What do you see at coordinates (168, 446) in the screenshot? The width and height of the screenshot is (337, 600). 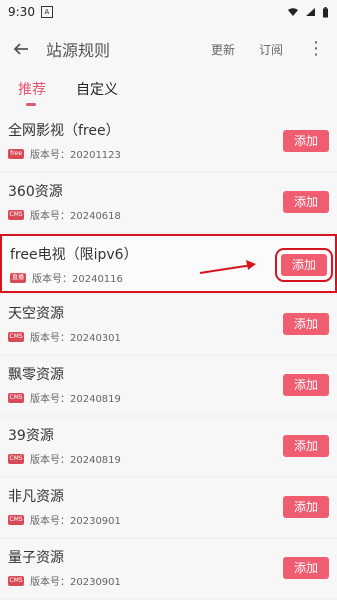 I see `list-item: 39资源 CMS 版本号：20240819 添加` at bounding box center [168, 446].